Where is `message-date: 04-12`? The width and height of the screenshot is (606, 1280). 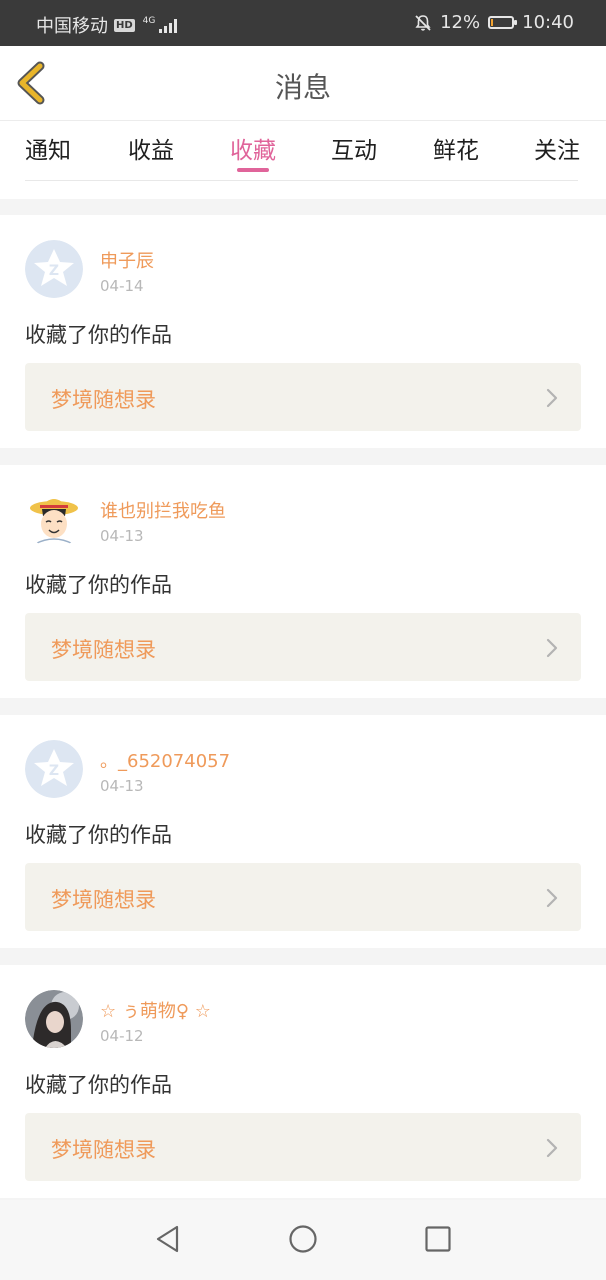 message-date: 04-12 is located at coordinates (122, 1036).